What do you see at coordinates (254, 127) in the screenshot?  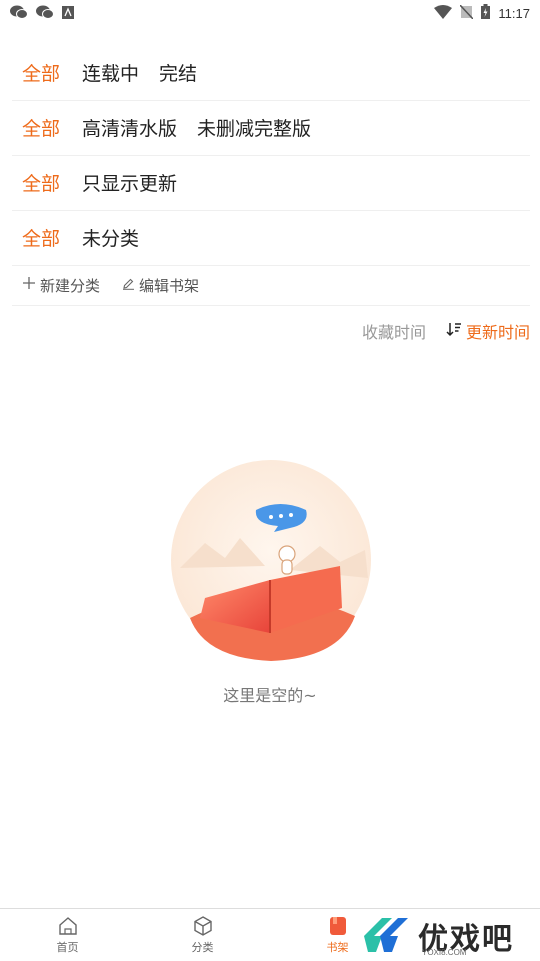 I see `filter-option-uncut: 未删减完整版` at bounding box center [254, 127].